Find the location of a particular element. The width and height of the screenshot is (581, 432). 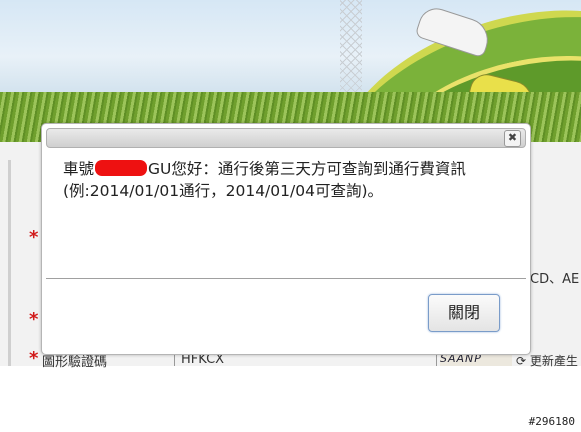

close-button: 關閉 is located at coordinates (464, 313).